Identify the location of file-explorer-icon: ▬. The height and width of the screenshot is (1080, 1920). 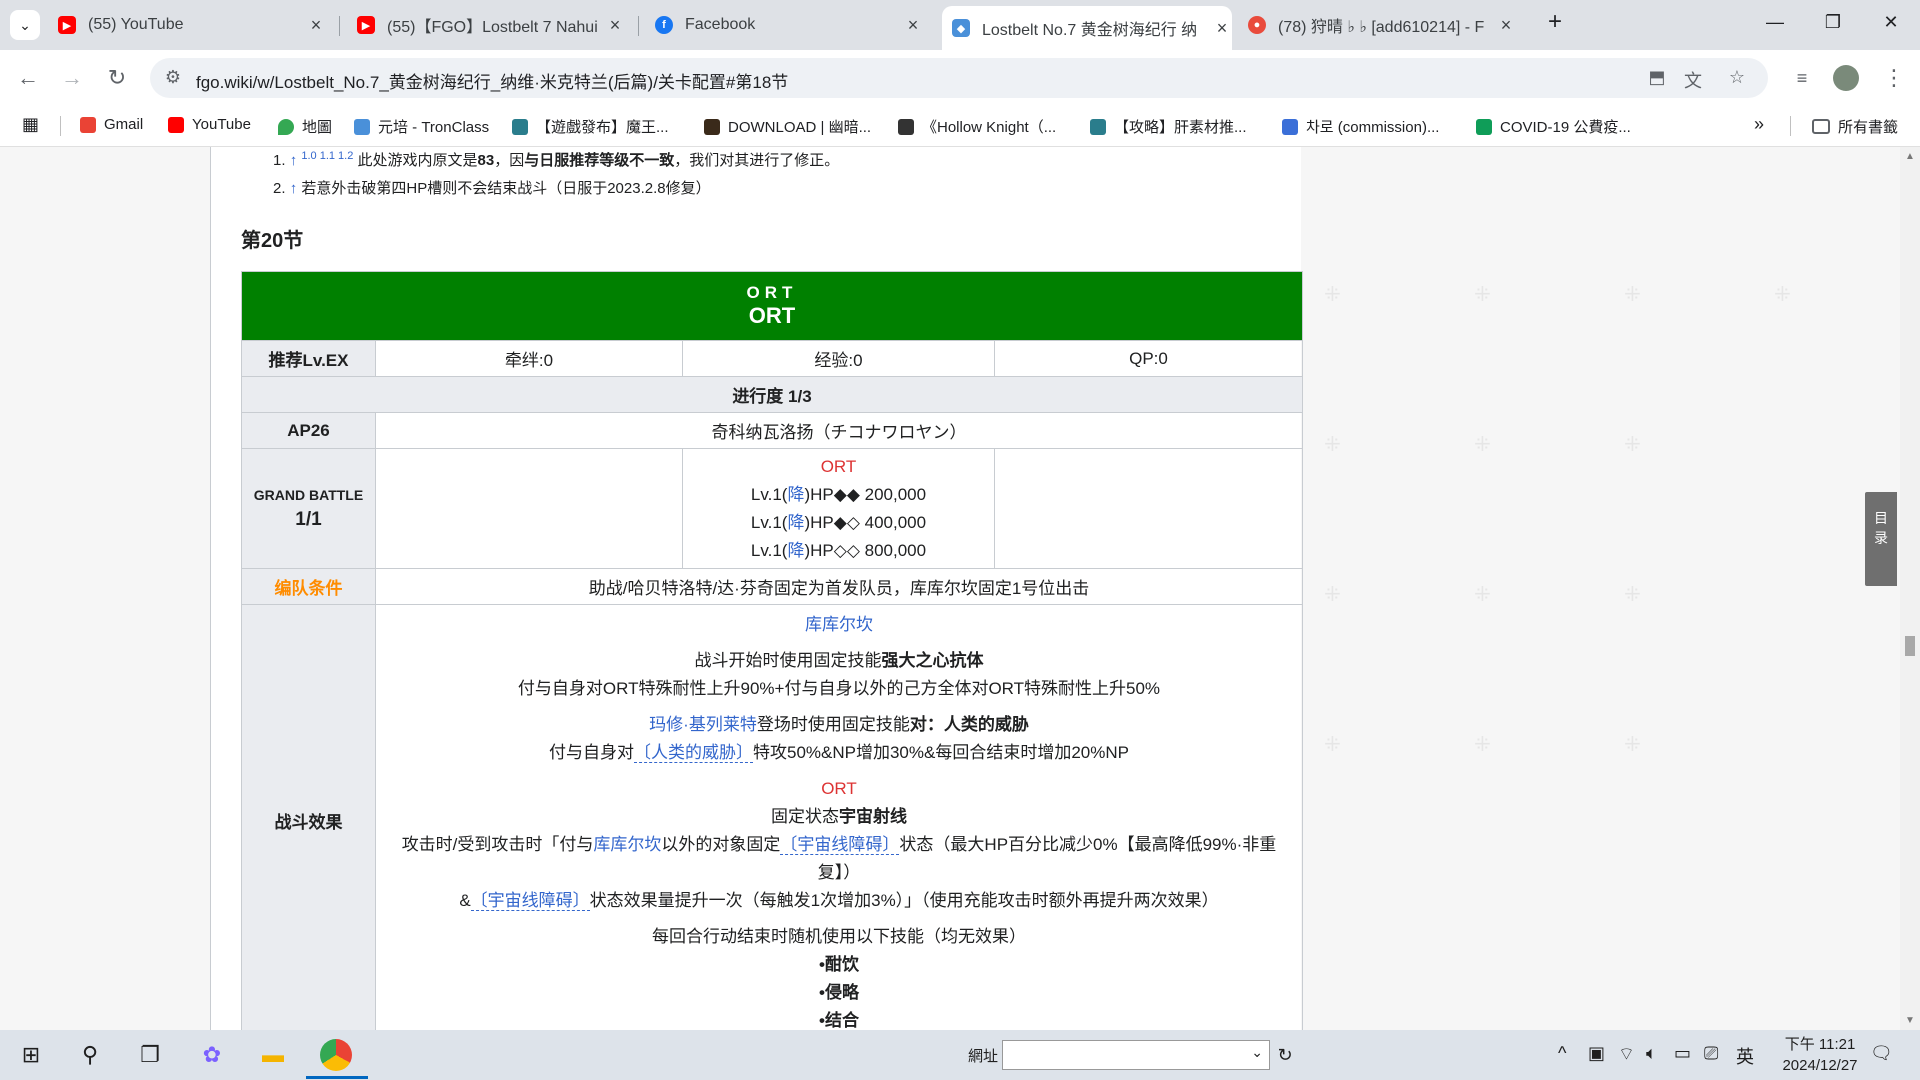
(273, 1055).